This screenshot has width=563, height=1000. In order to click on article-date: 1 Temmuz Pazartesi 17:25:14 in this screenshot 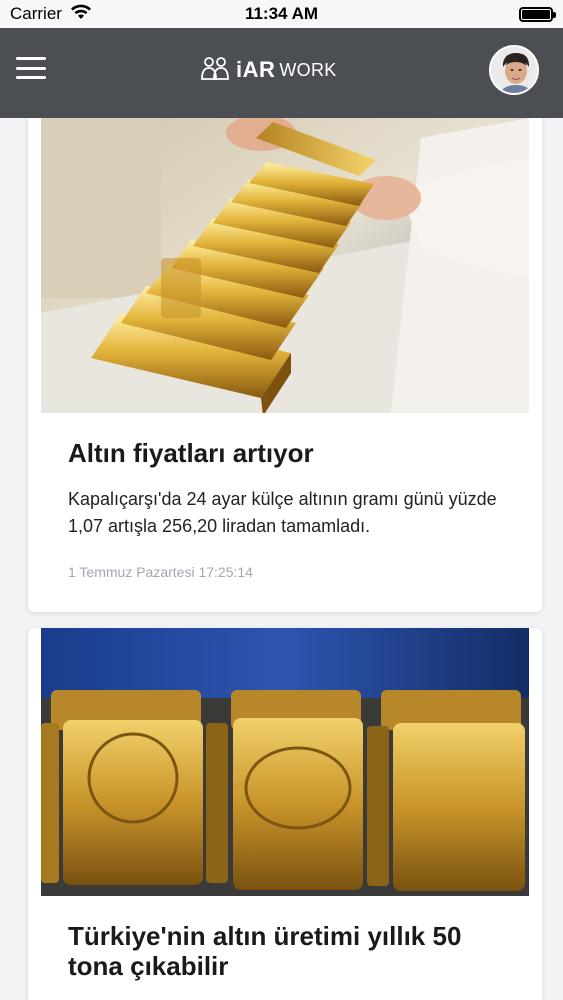, I will do `click(160, 572)`.